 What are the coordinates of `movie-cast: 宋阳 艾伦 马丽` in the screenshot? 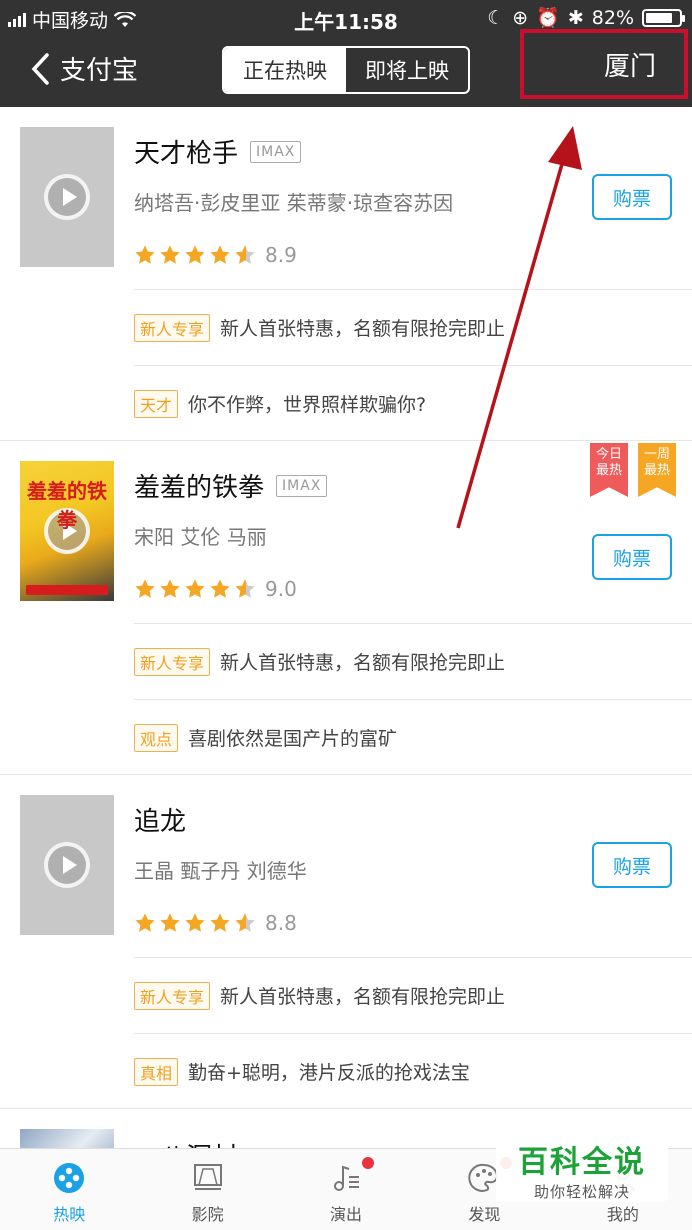 It's located at (200, 537).